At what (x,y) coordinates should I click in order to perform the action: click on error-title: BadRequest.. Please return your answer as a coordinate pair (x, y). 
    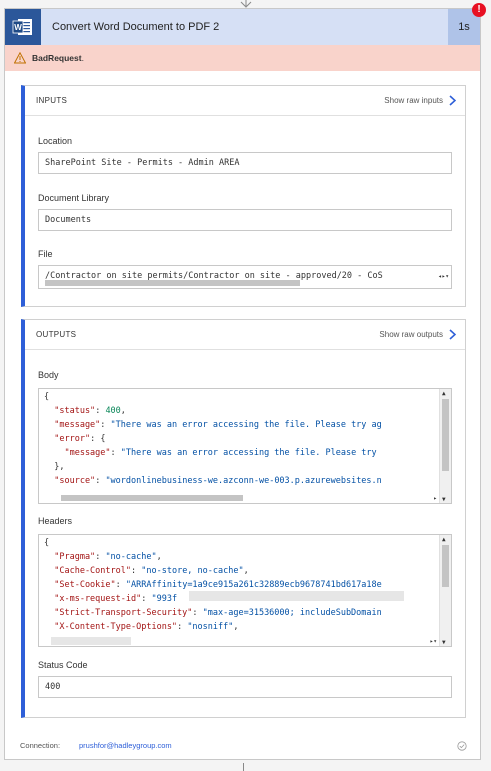
    Looking at the image, I should click on (58, 58).